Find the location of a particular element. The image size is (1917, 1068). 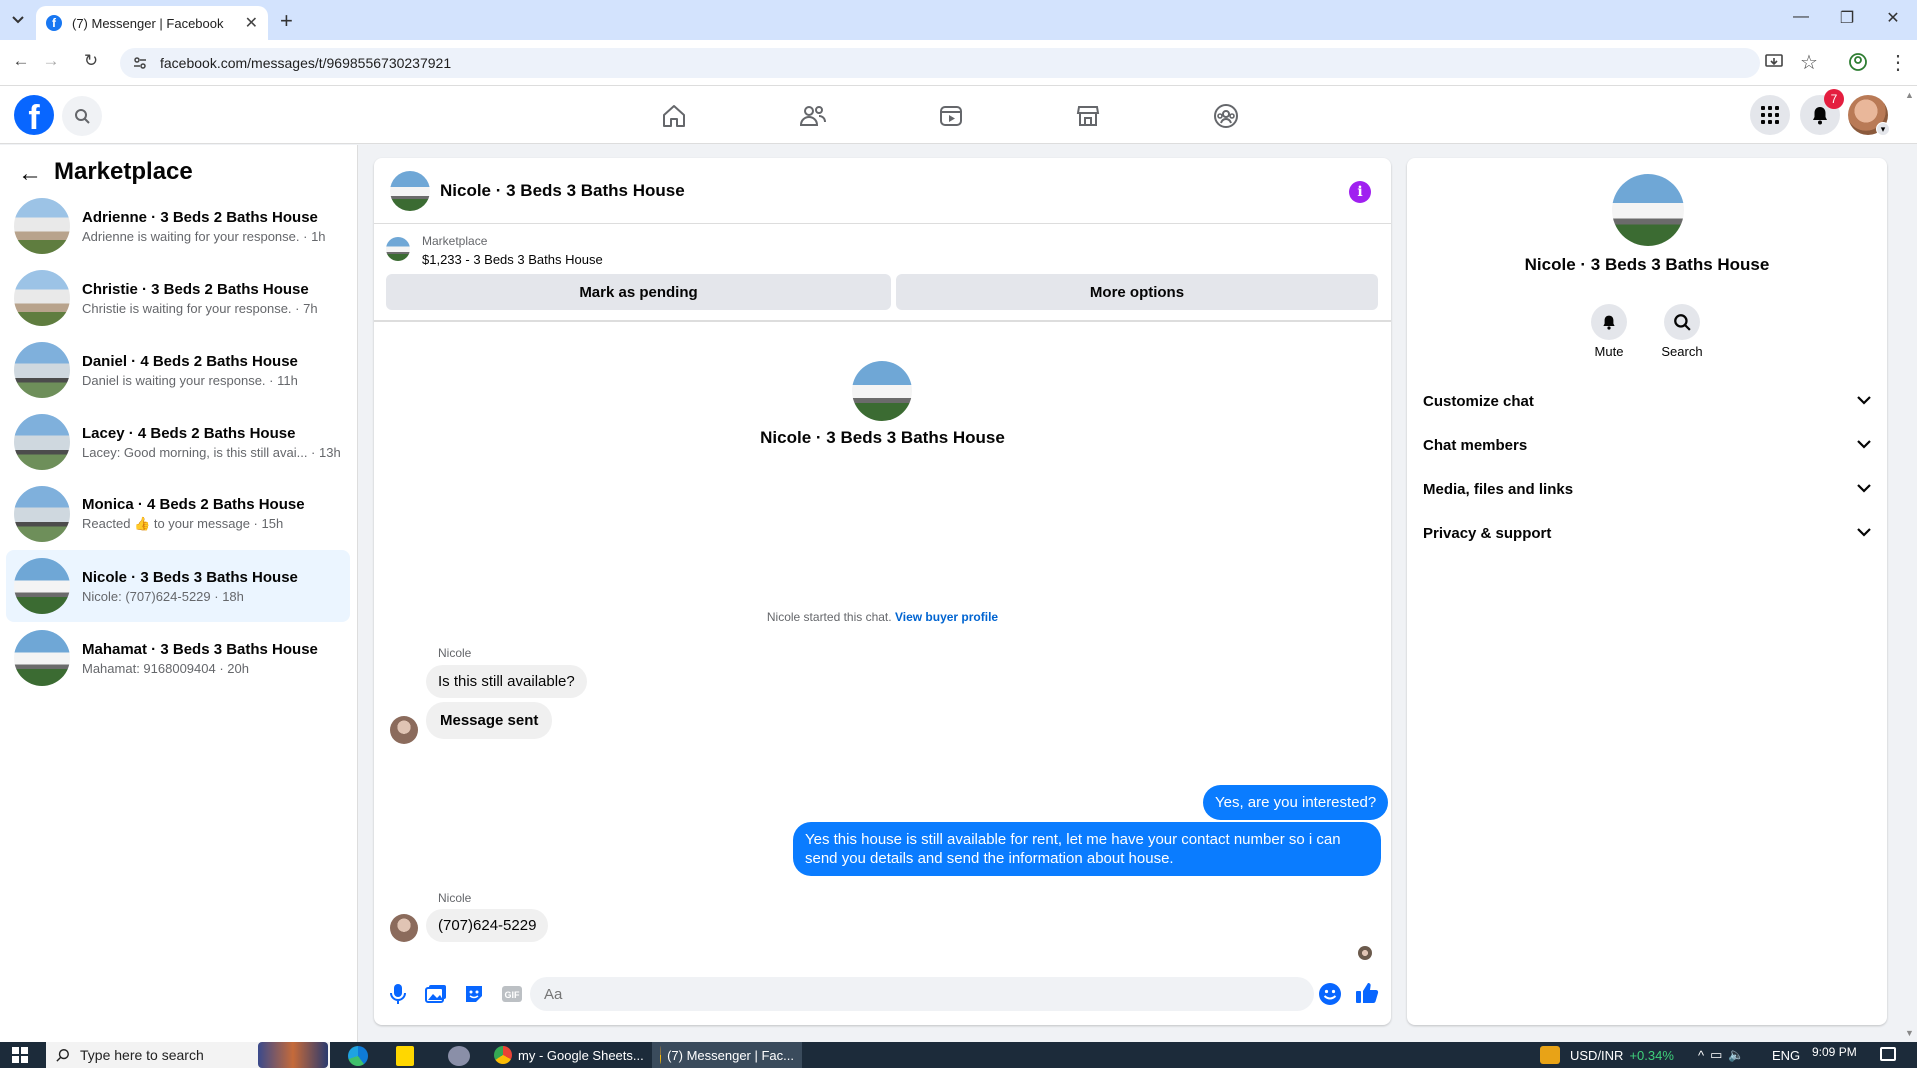

marketplace-icon is located at coordinates (1088, 116).